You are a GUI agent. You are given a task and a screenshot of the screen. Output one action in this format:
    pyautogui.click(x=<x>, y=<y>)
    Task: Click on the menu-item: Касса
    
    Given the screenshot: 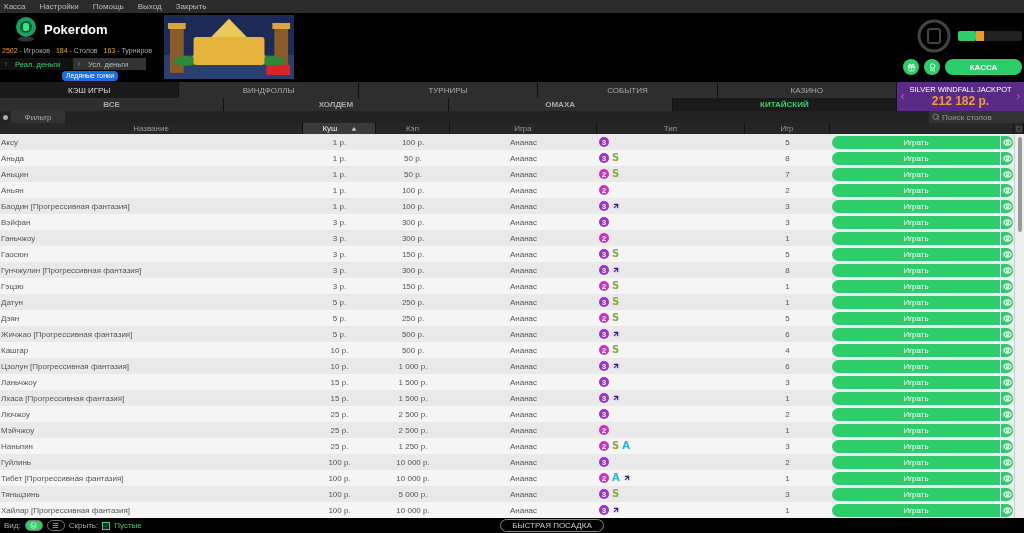 What is the action you would take?
    pyautogui.click(x=15, y=6)
    